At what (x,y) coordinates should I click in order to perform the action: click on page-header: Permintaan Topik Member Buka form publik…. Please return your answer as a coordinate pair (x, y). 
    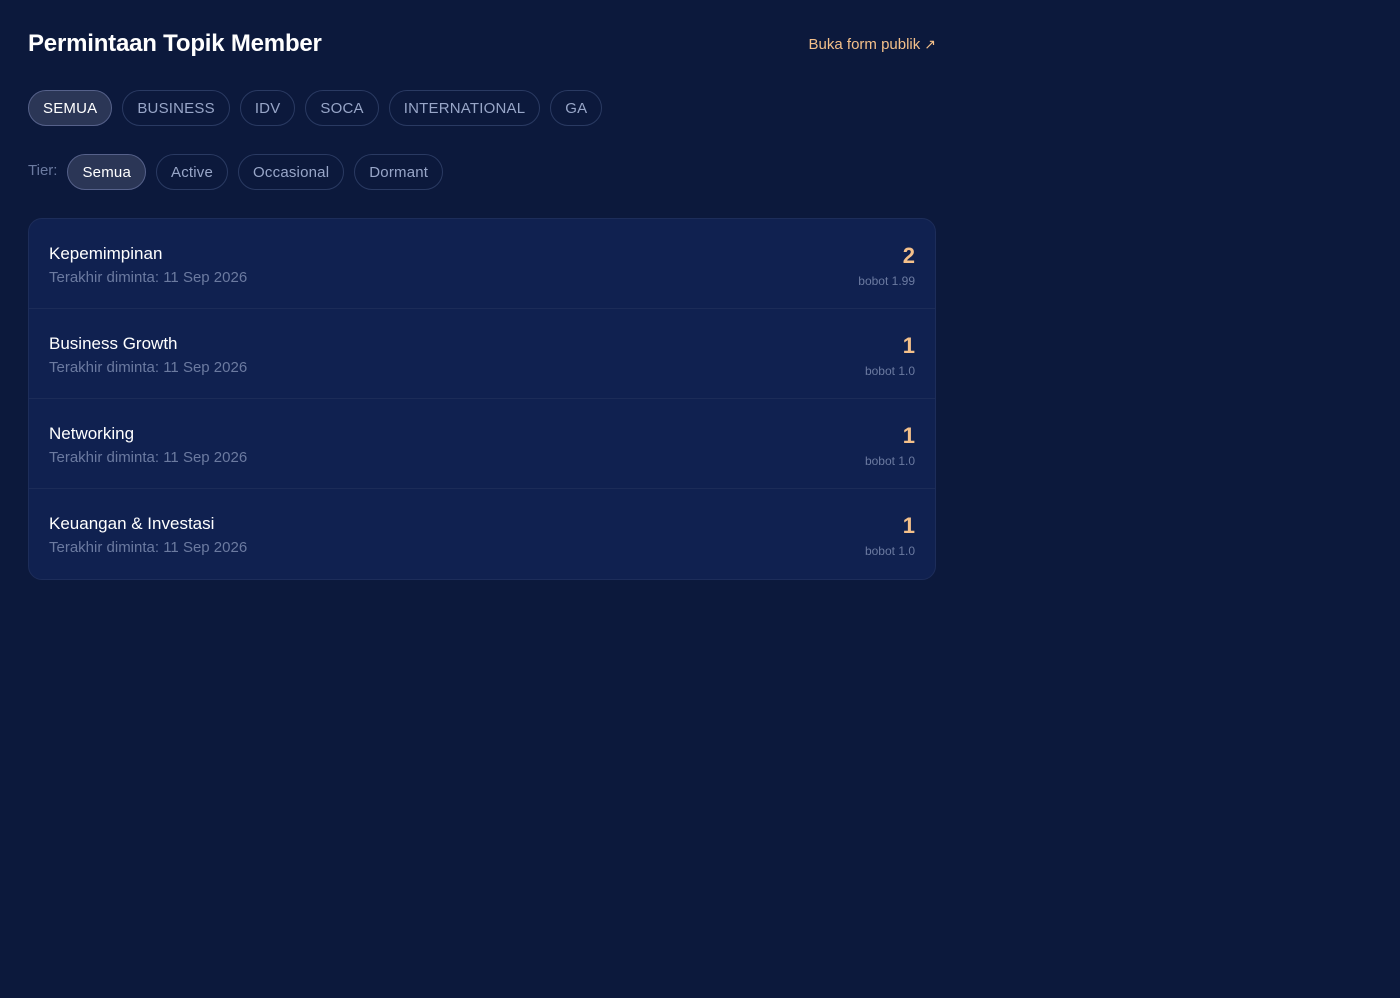
    Looking at the image, I should click on (482, 46).